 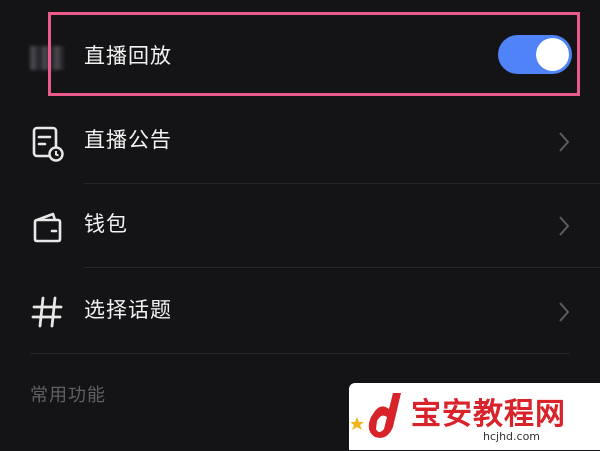 What do you see at coordinates (106, 224) in the screenshot?
I see `settings-item-label: 钱包` at bounding box center [106, 224].